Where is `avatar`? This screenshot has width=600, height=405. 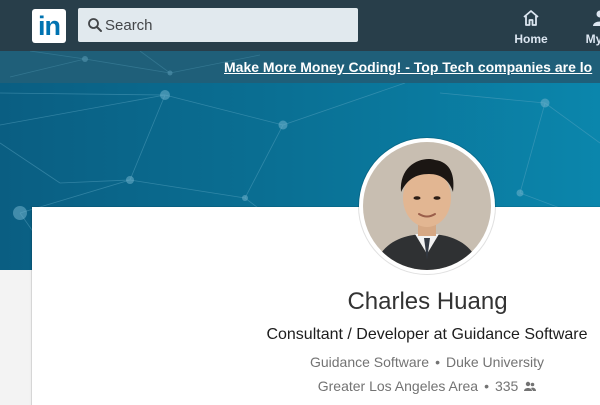 avatar is located at coordinates (427, 206).